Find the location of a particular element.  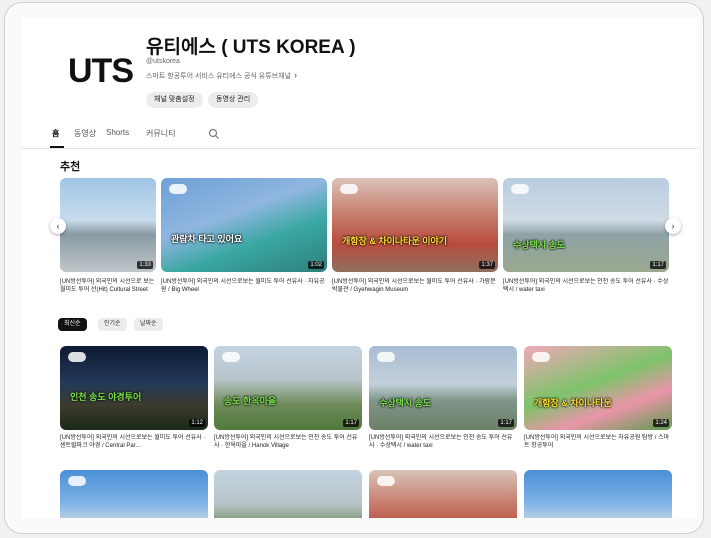

manage-videos-button: 동영상 관리 is located at coordinates (233, 100).